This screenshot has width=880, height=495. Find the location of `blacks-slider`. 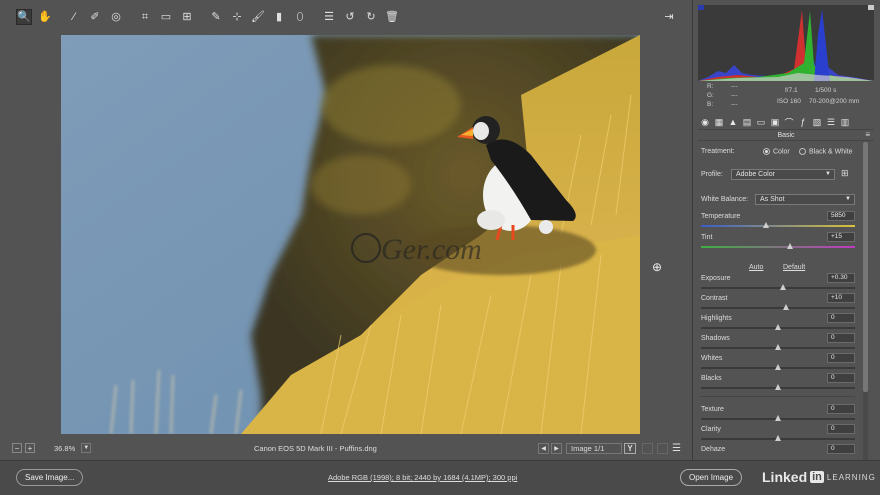

blacks-slider is located at coordinates (778, 387).